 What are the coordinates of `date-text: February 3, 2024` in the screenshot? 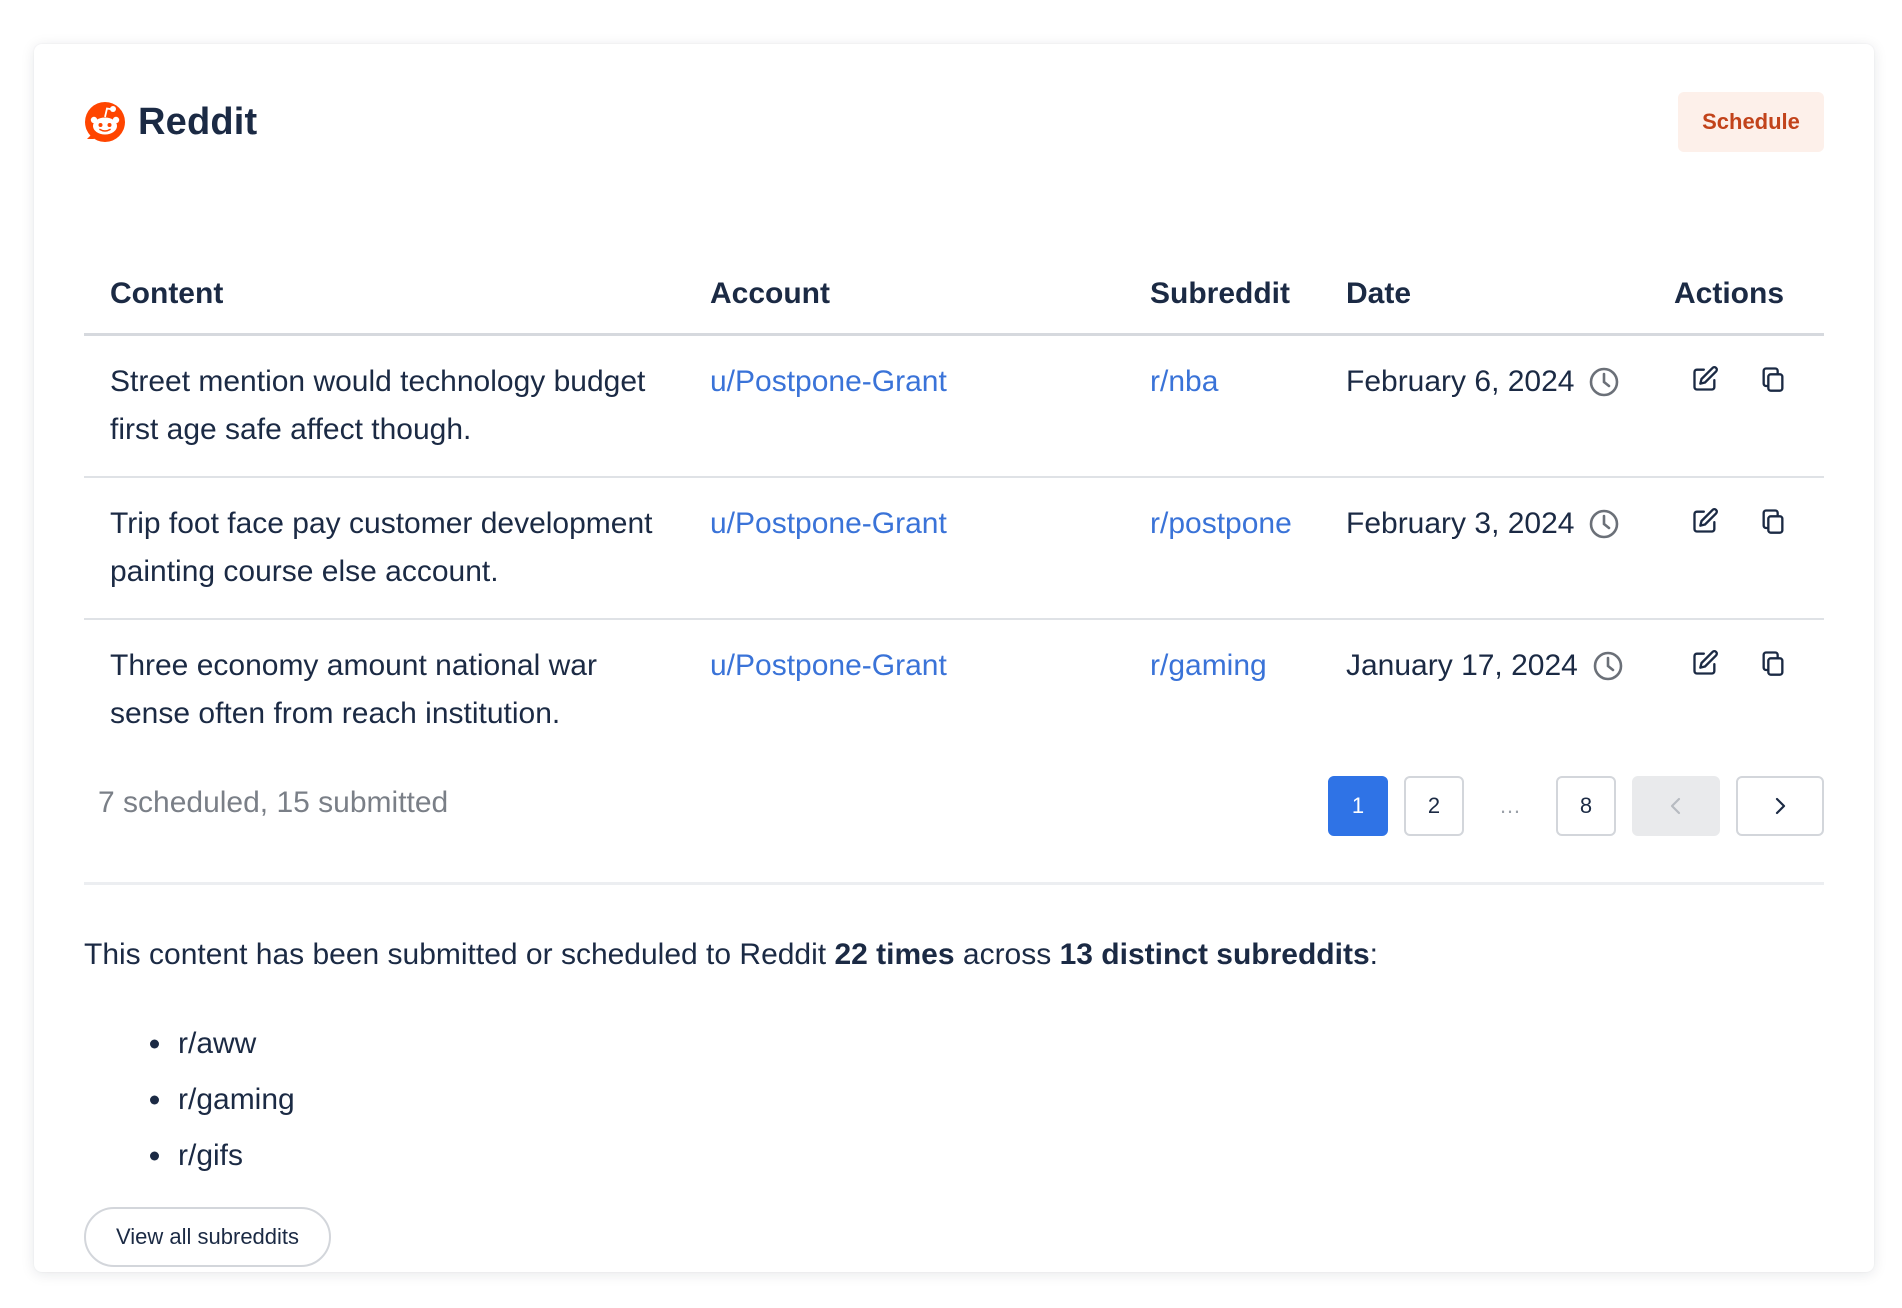 It's located at (1460, 523).